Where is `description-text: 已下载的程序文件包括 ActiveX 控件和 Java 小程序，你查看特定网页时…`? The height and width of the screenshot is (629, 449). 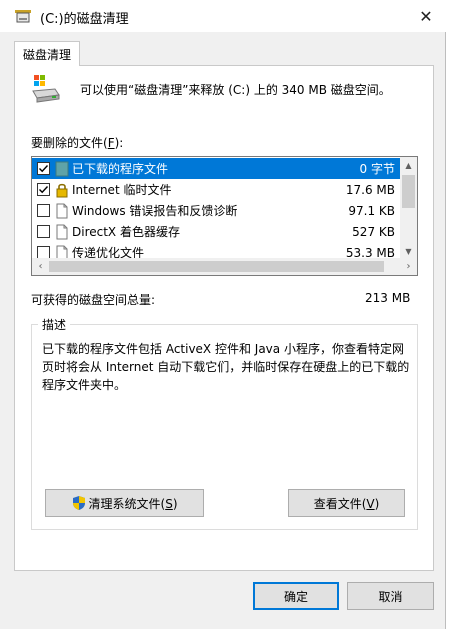
description-text: 已下载的程序文件包括 ActiveX 控件和 Java 小程序，你查看特定网页时… is located at coordinates (226, 367).